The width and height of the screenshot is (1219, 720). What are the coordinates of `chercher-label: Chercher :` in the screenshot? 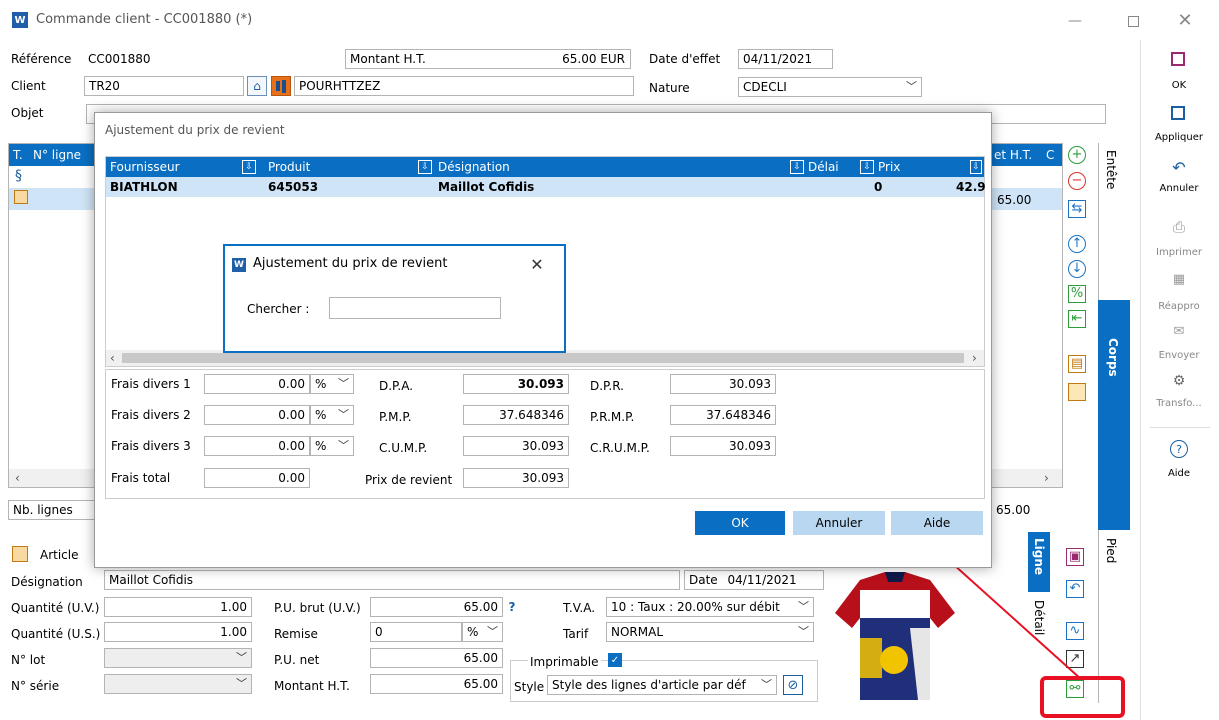 It's located at (278, 309).